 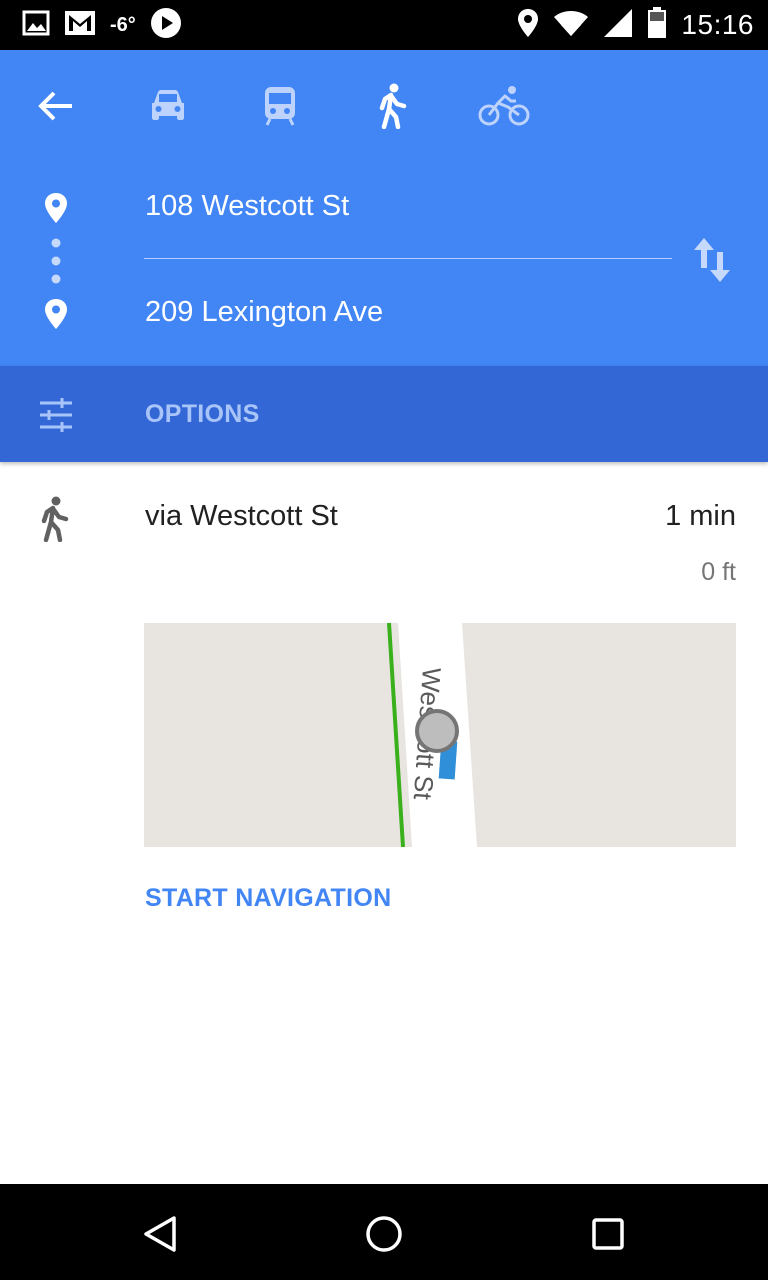 I want to click on mode-driving-tab, so click(x=168, y=106).